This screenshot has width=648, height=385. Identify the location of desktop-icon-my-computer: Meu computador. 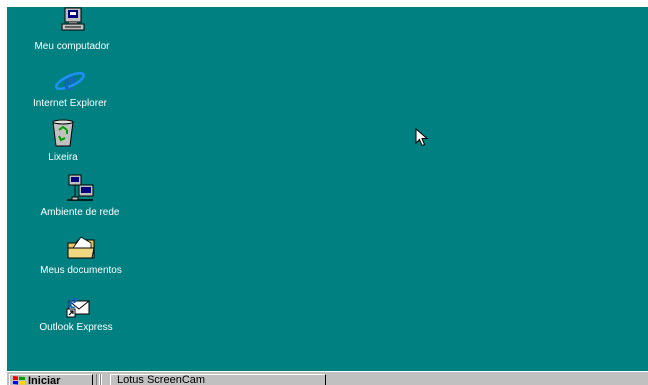
(74, 30).